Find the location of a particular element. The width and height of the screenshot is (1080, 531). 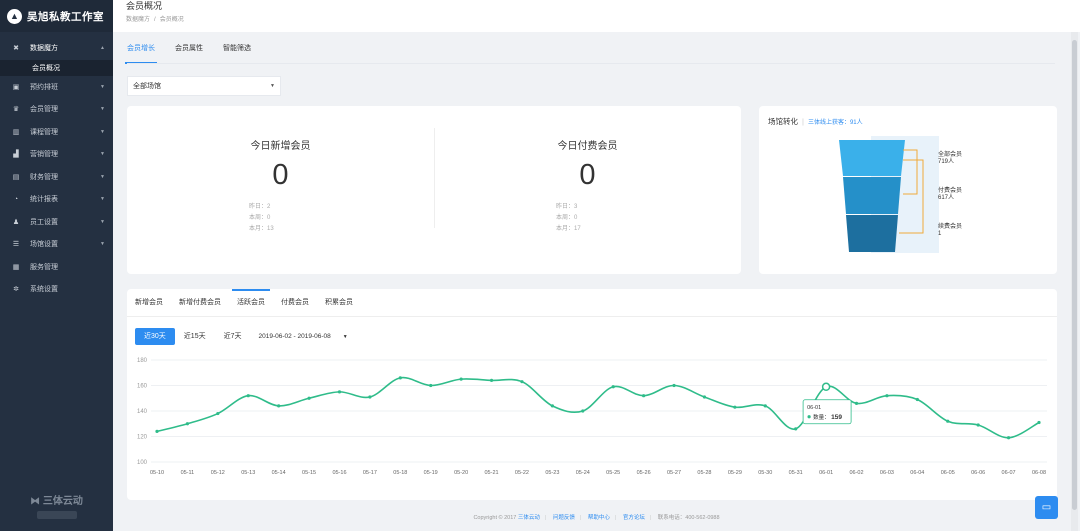

tooltip-value: 159 is located at coordinates (836, 417).